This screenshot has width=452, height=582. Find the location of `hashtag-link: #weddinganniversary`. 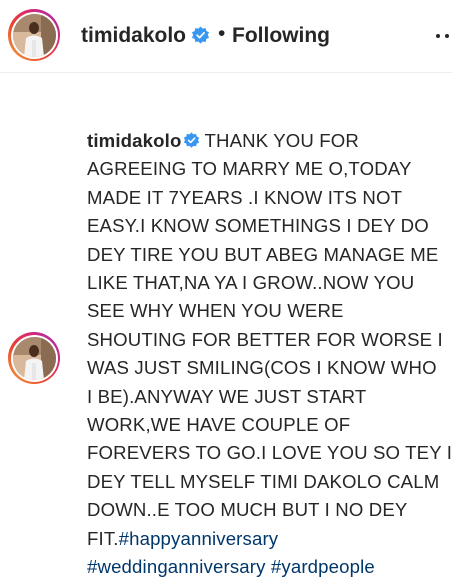

hashtag-link: #weddinganniversary is located at coordinates (176, 566).